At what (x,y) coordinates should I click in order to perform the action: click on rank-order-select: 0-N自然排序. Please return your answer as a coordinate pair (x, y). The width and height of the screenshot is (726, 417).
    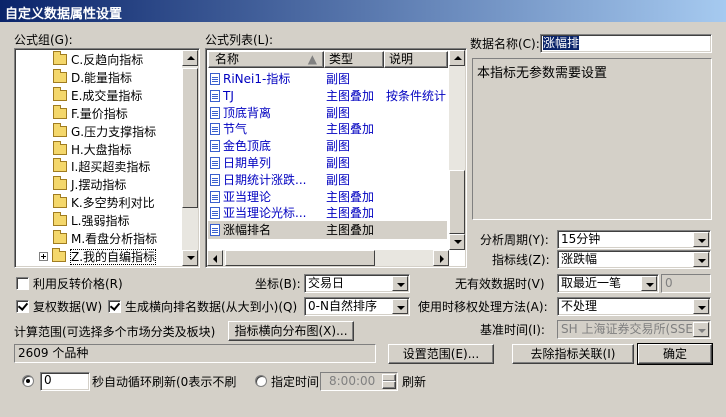
    Looking at the image, I should click on (357, 306).